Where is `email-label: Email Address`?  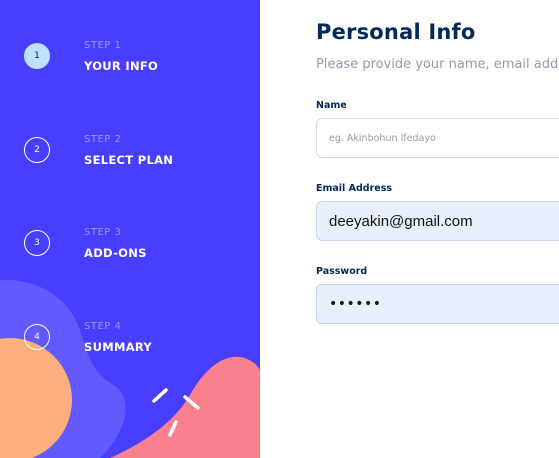 email-label: Email Address is located at coordinates (354, 188).